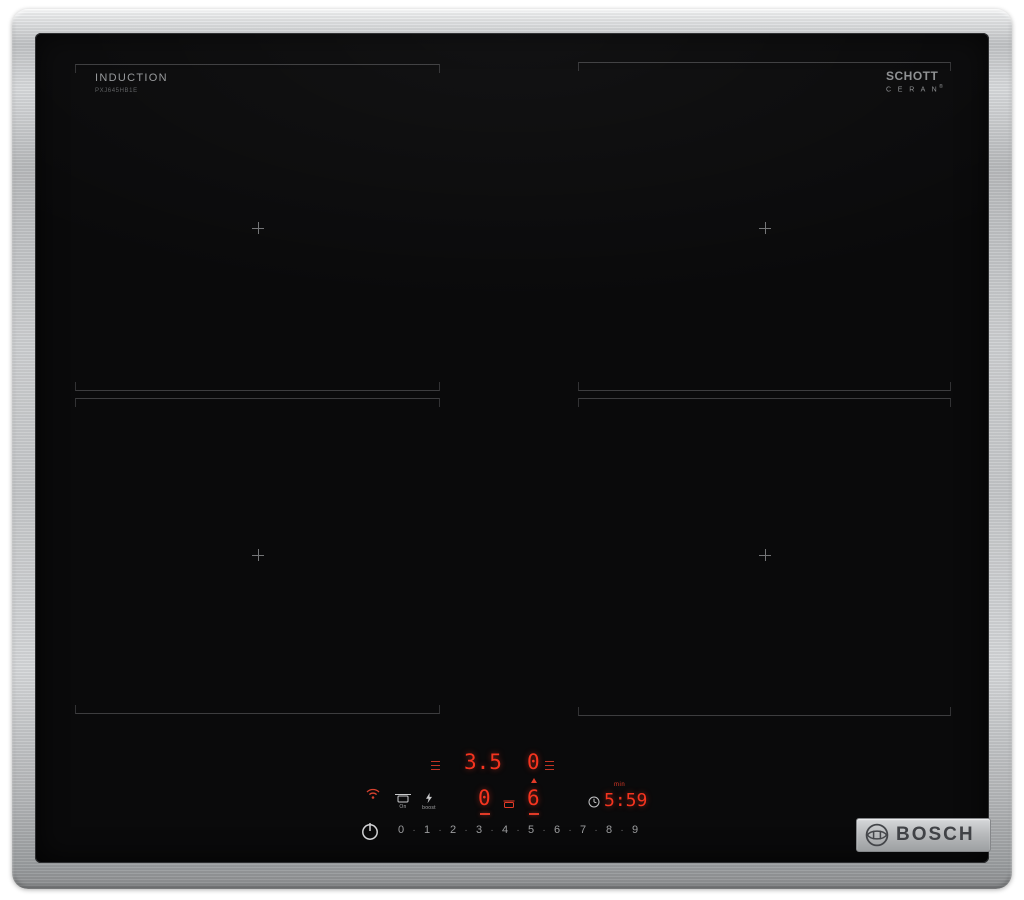  Describe the element at coordinates (429, 808) in the screenshot. I see `boost-label: boost` at that location.